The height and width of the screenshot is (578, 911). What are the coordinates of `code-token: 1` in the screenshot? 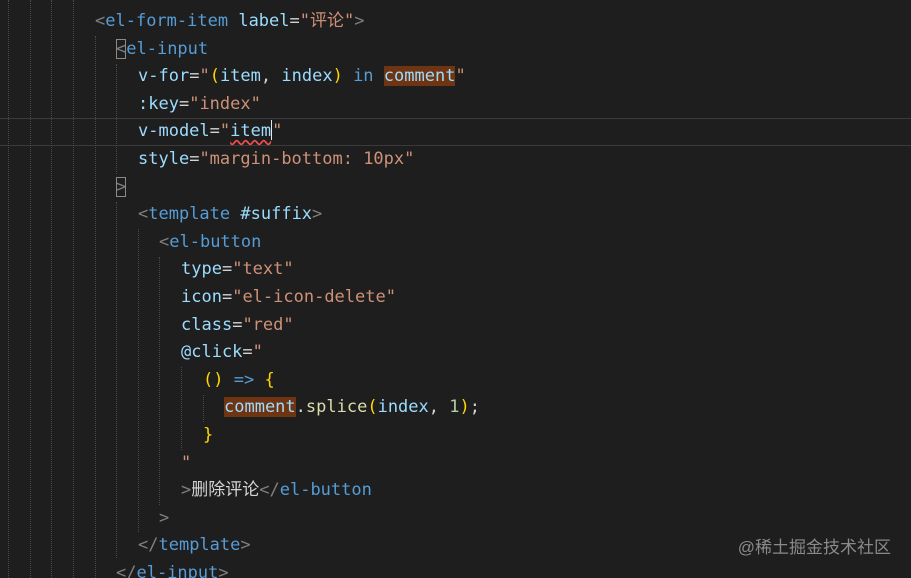 It's located at (454, 407).